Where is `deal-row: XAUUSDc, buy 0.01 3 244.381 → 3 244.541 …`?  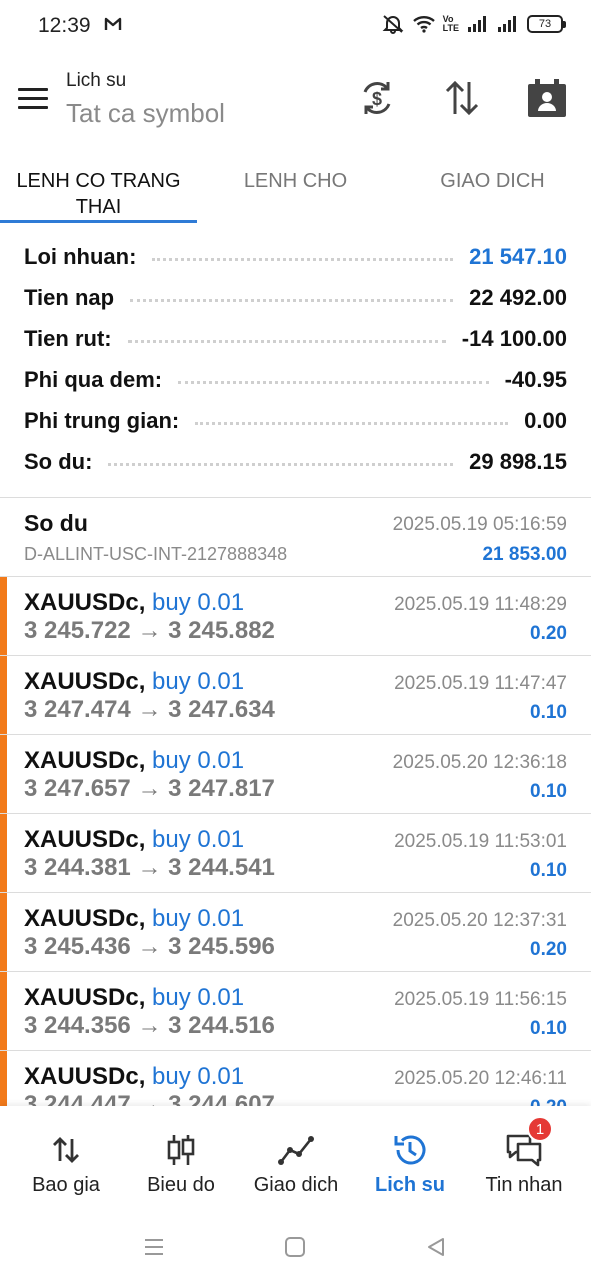 deal-row: XAUUSDc, buy 0.01 3 244.381 → 3 244.541 … is located at coordinates (295, 853).